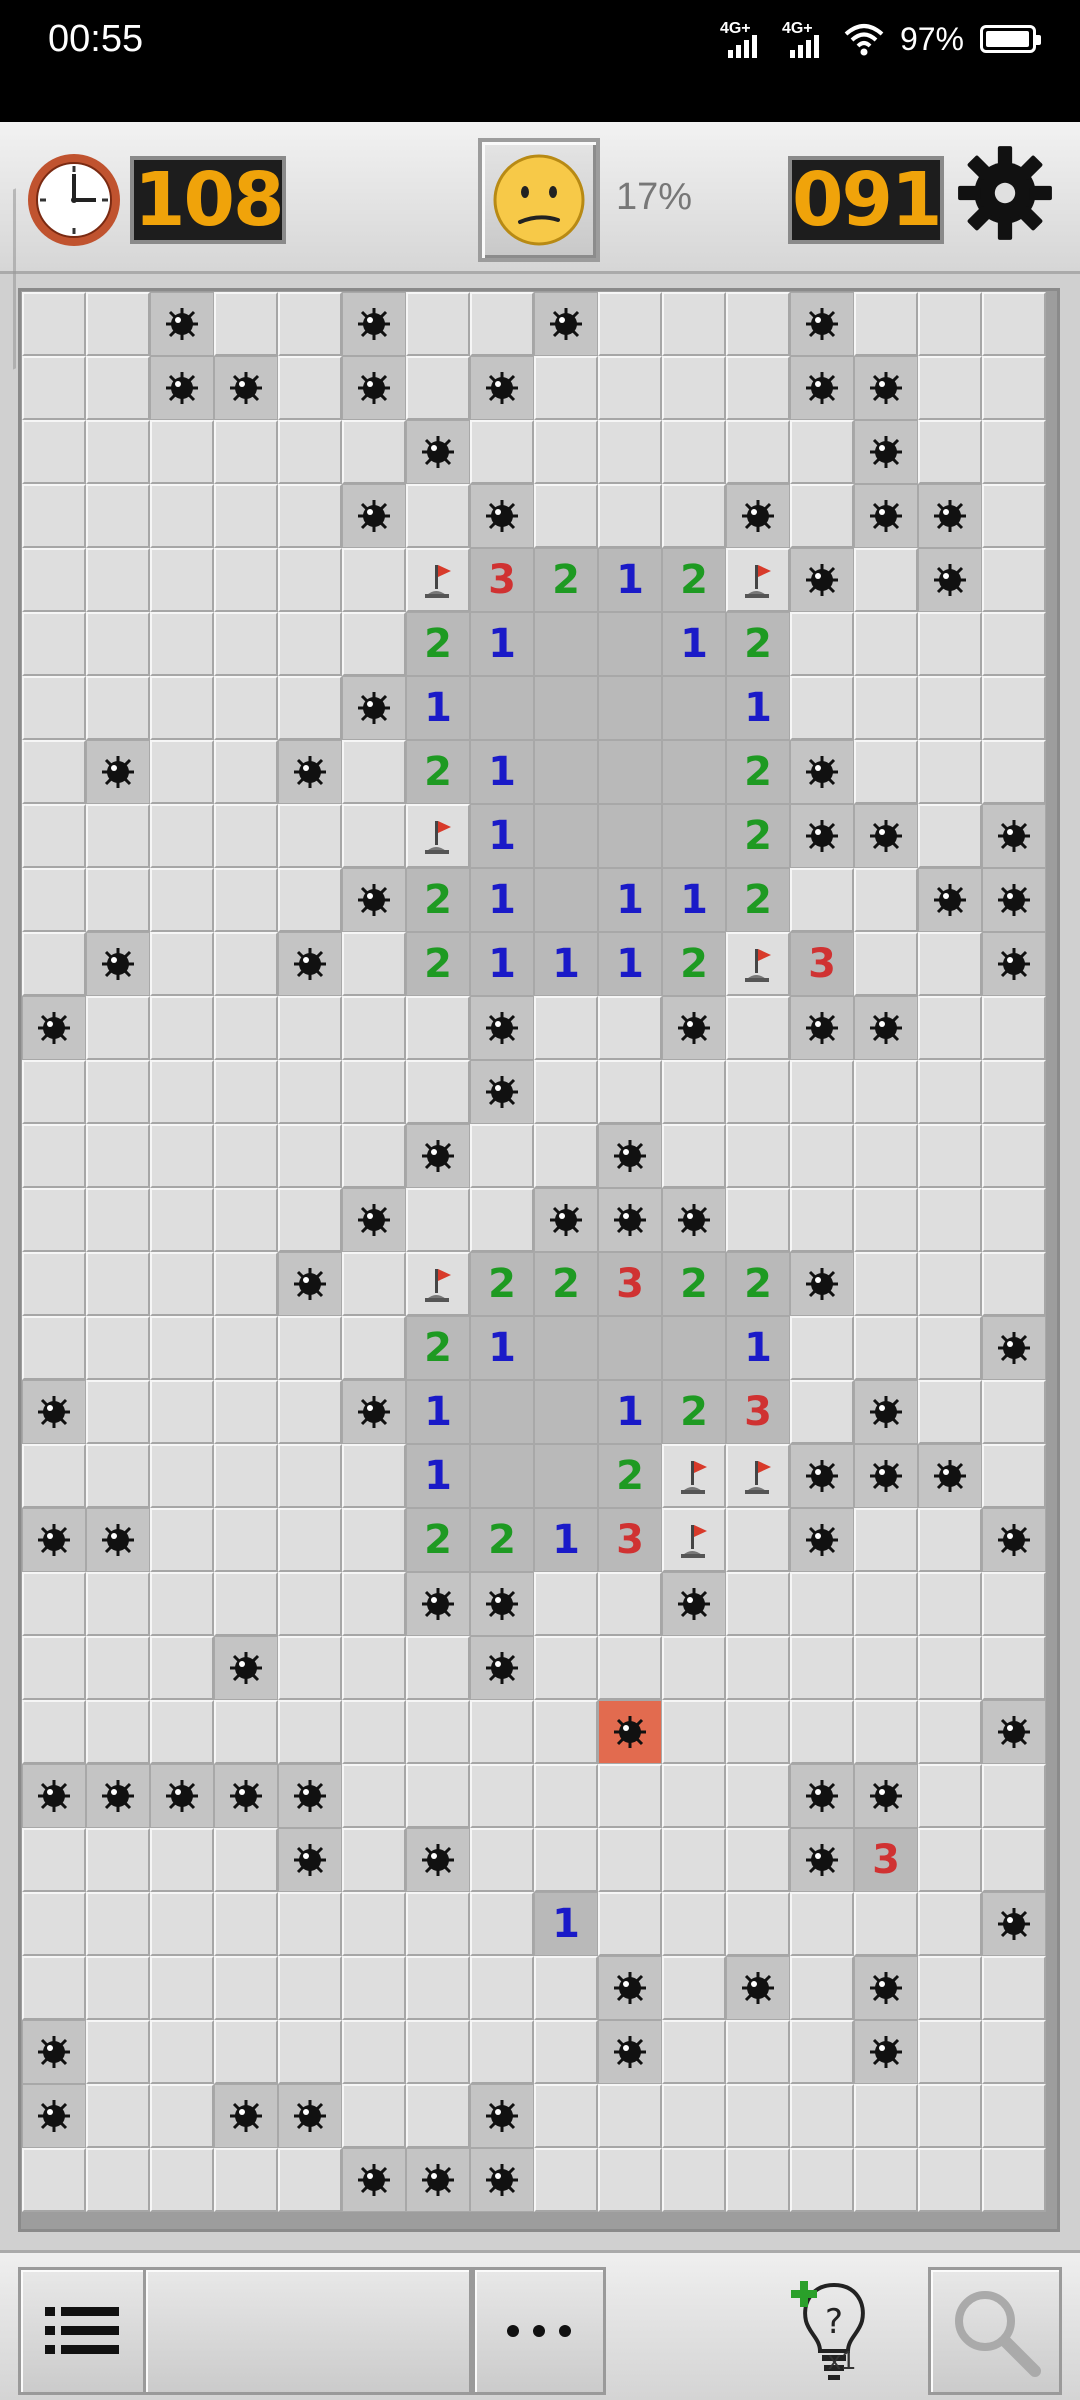 This screenshot has width=1080, height=2400. What do you see at coordinates (82, 2331) in the screenshot?
I see `menu-button` at bounding box center [82, 2331].